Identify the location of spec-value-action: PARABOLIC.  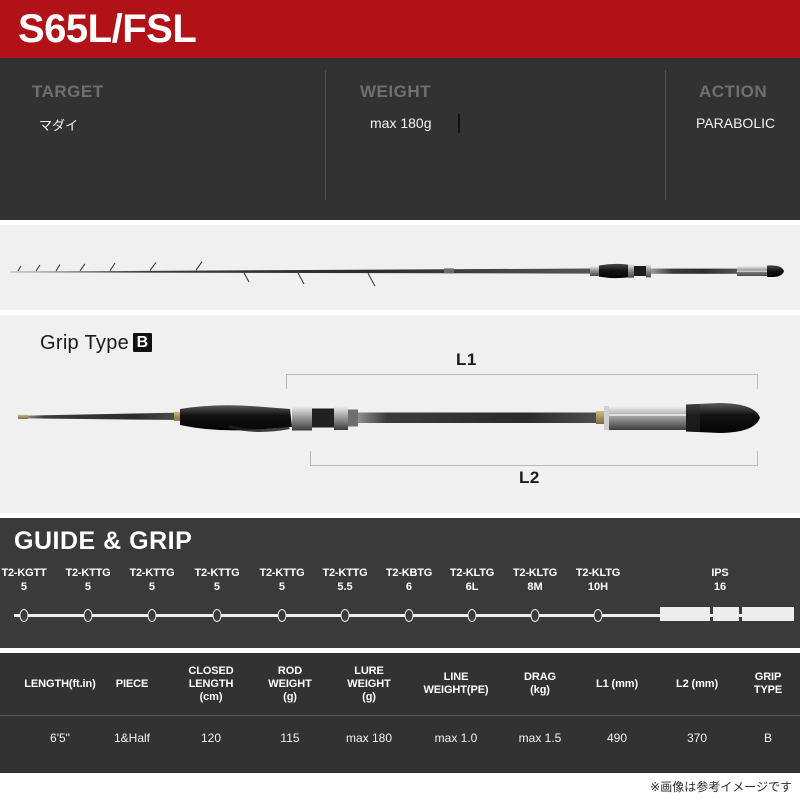
(736, 123).